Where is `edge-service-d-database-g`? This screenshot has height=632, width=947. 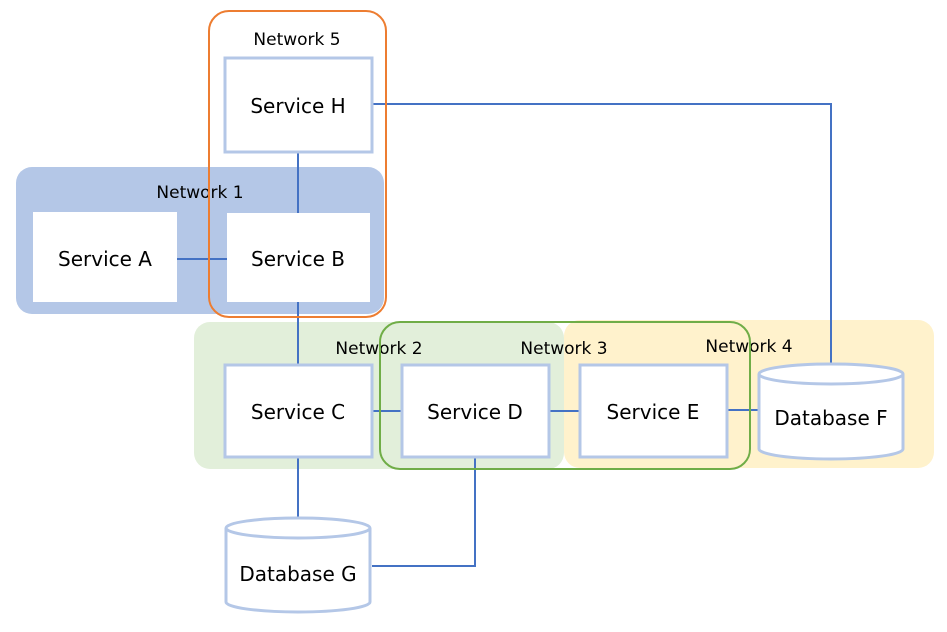
edge-service-d-database-g is located at coordinates (424, 512).